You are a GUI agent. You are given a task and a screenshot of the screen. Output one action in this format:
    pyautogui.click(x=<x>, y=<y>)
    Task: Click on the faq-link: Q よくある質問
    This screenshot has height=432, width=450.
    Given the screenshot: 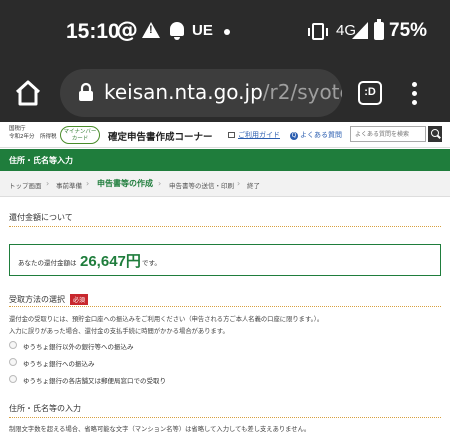 What is the action you would take?
    pyautogui.click(x=316, y=135)
    